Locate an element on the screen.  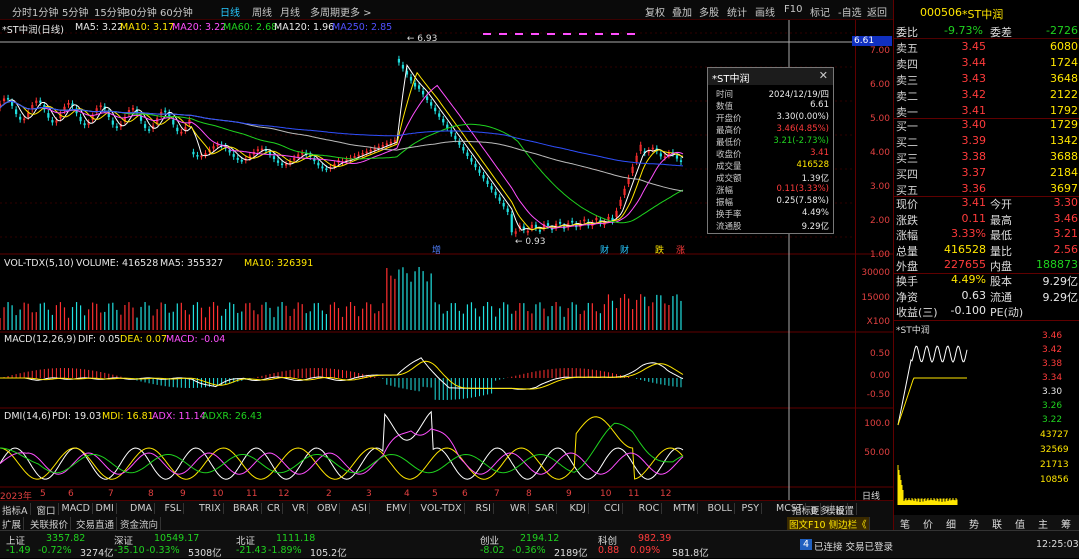
month-label: 5 is located at coordinates (435, 494).